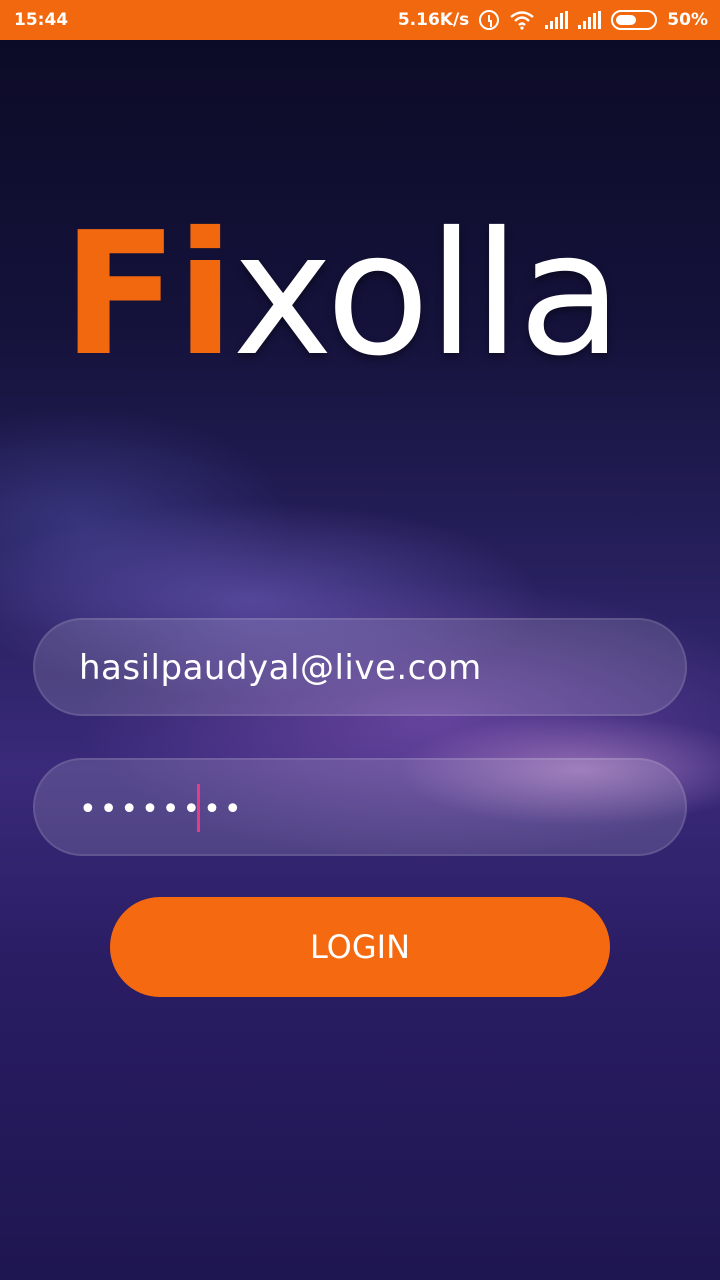  I want to click on alarm-icon, so click(489, 20).